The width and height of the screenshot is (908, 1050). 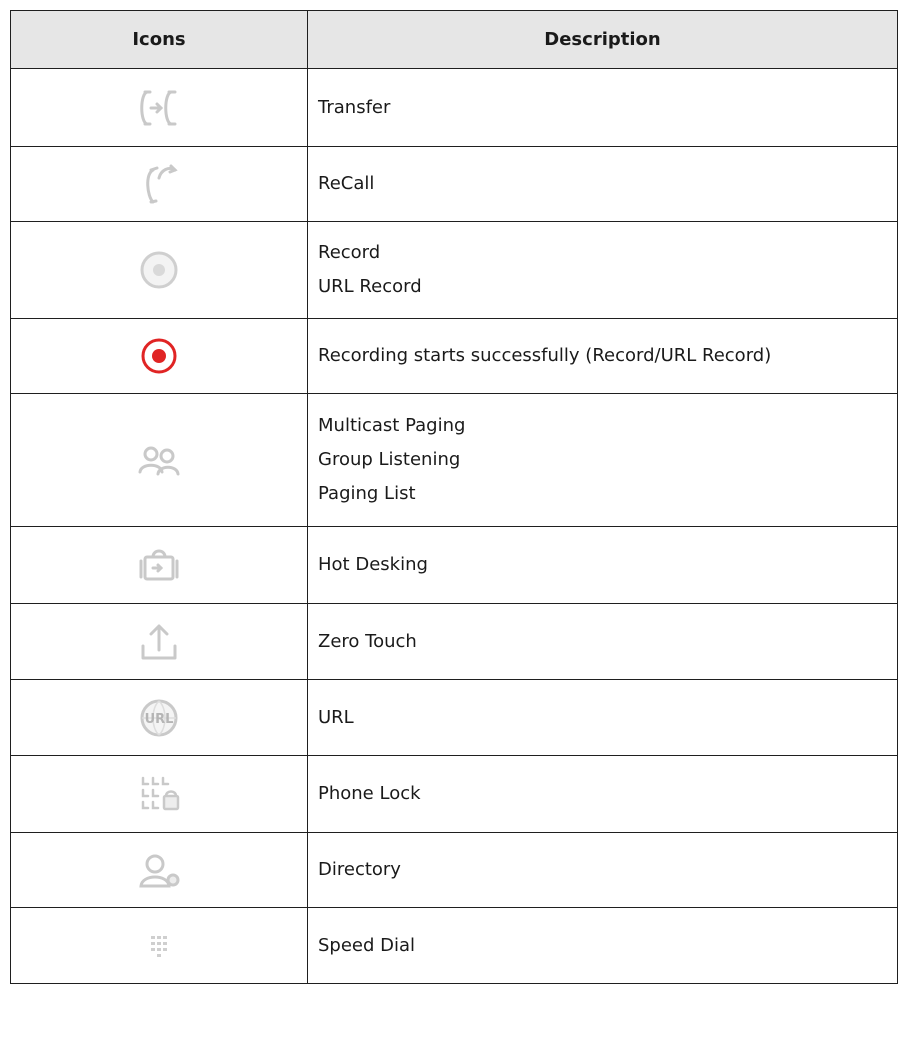 I want to click on description-text: URL, so click(x=336, y=717).